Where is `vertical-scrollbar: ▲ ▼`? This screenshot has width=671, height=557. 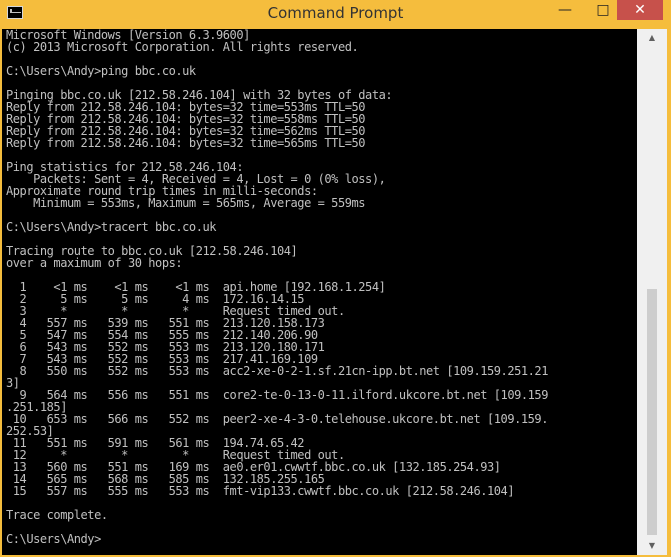
vertical-scrollbar: ▲ ▼ is located at coordinates (652, 292).